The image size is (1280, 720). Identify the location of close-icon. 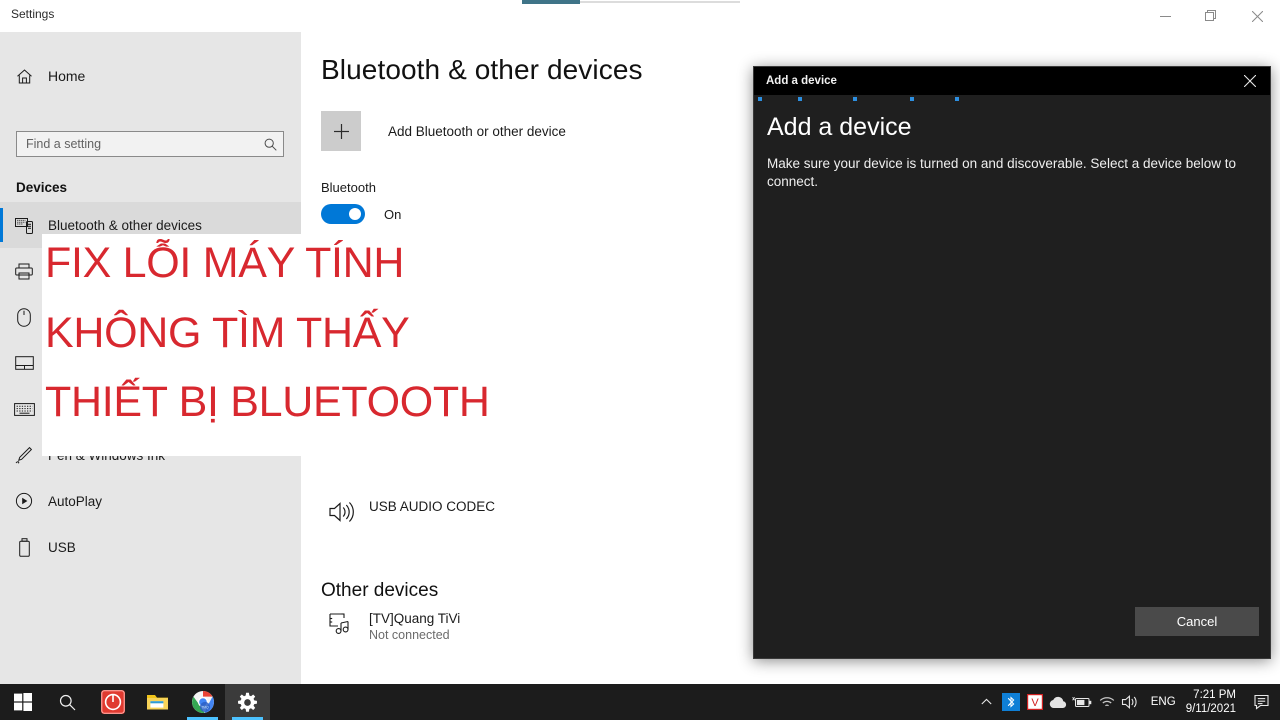
(1250, 81).